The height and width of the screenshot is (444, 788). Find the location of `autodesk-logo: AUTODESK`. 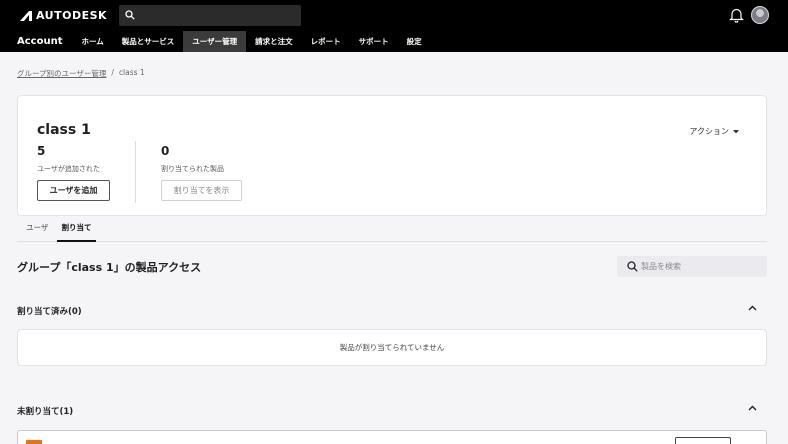

autodesk-logo: AUTODESK is located at coordinates (63, 15).